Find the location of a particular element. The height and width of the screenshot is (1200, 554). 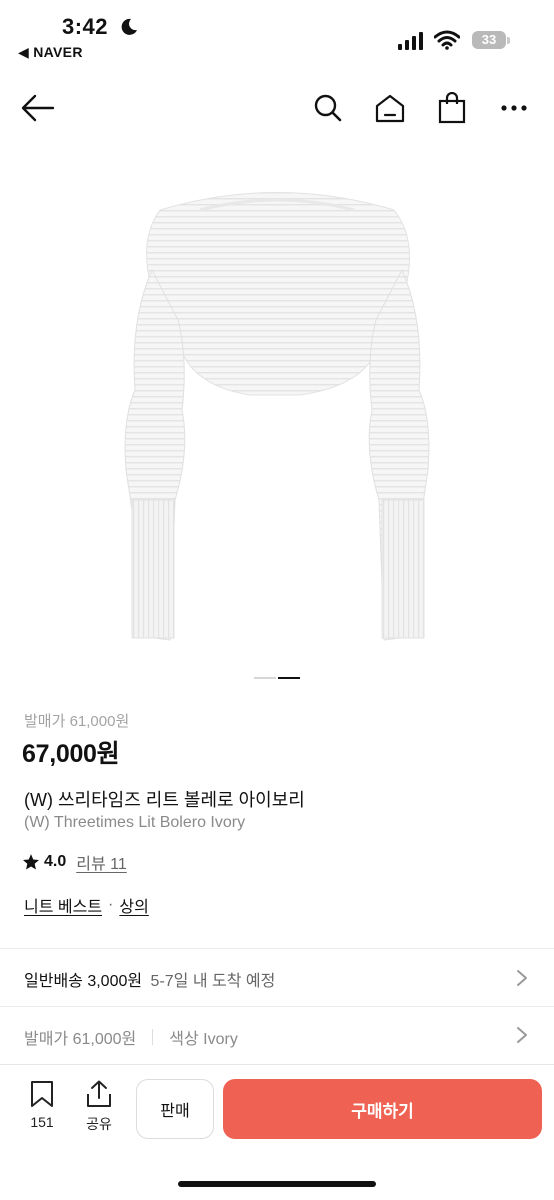

shipping-row: 일반배송 3,000원 5-7일 내 도착 예정 is located at coordinates (277, 977).